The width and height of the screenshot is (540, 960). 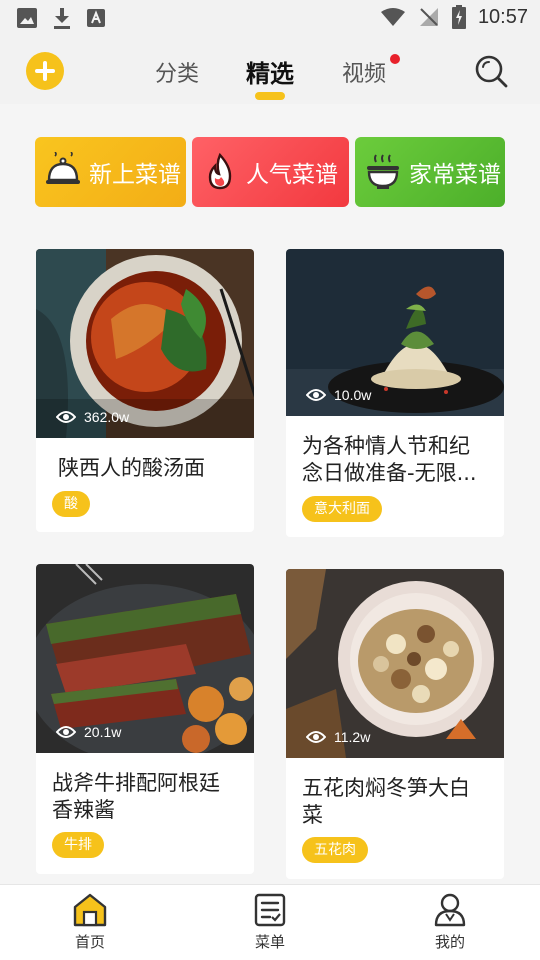 I want to click on recipe-tag: 意大利面, so click(x=342, y=509).